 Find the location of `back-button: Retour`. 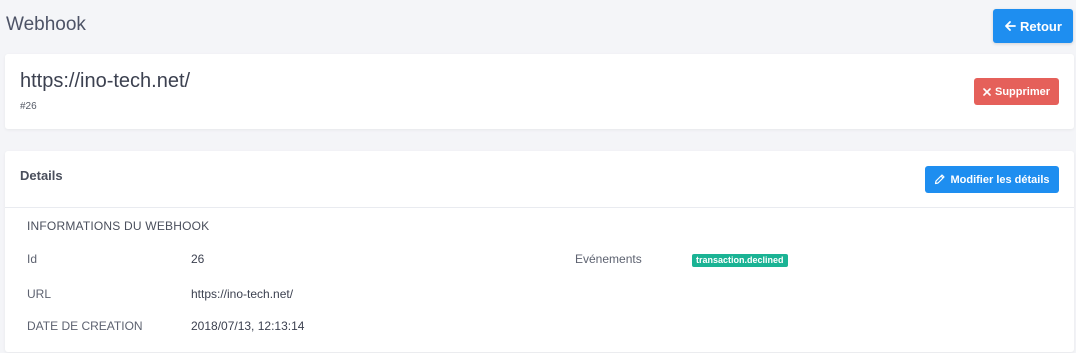

back-button: Retour is located at coordinates (1033, 26).